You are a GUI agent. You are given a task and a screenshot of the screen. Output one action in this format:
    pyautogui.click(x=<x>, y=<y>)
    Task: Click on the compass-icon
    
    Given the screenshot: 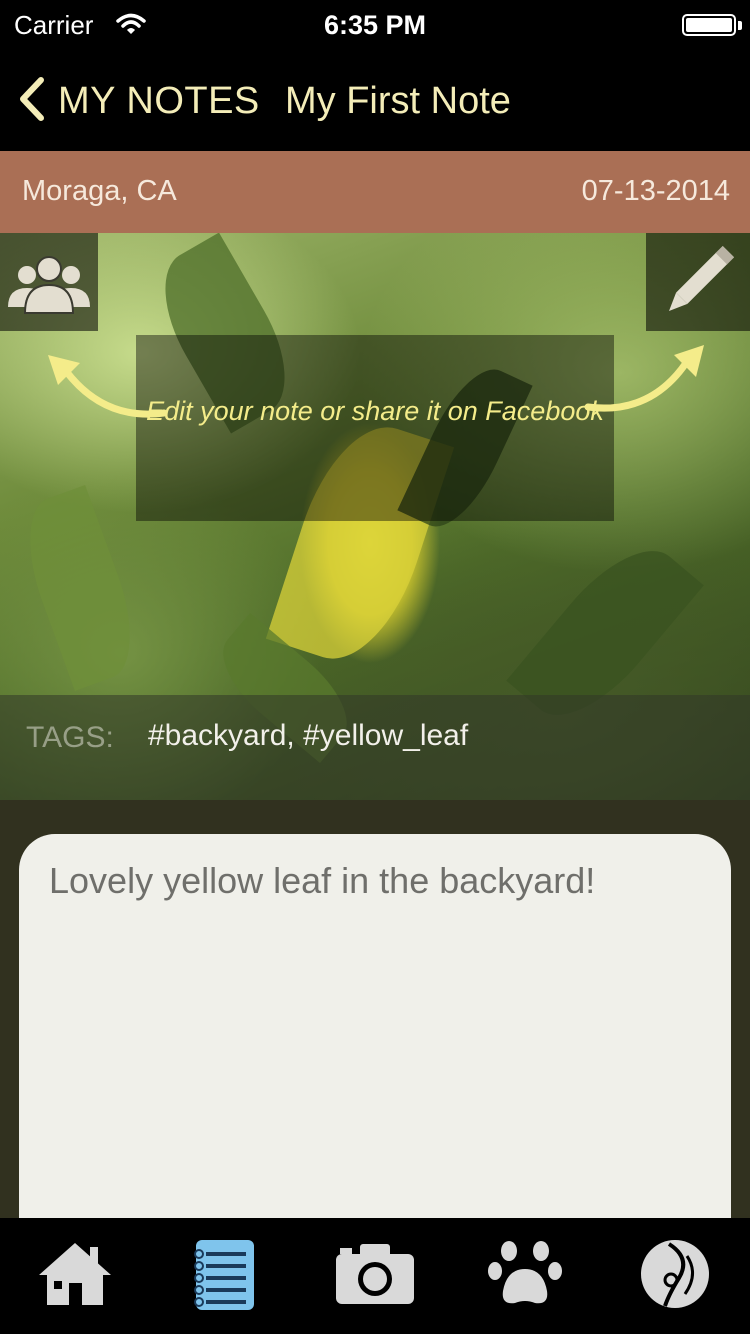 What is the action you would take?
    pyautogui.click(x=675, y=1276)
    